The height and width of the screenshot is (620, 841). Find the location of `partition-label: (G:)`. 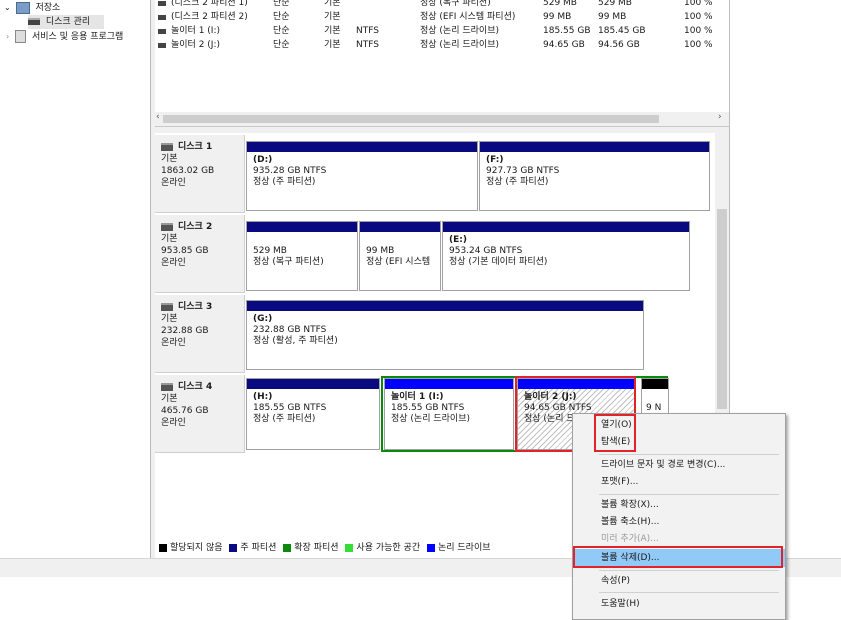

partition-label: (G:) is located at coordinates (263, 319).